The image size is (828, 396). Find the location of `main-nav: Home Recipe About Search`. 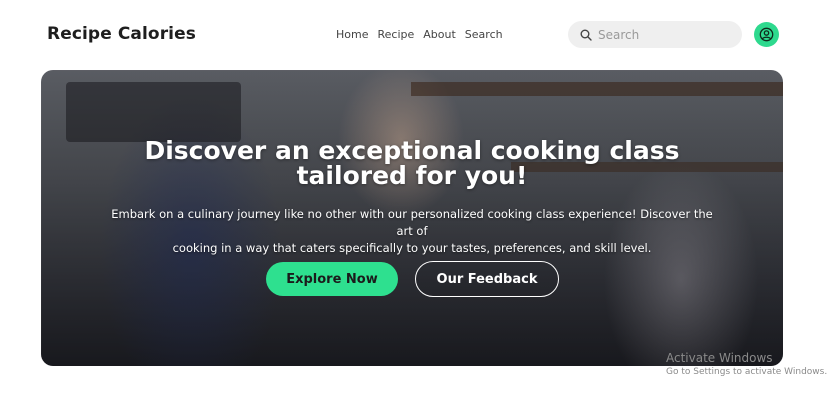

main-nav: Home Recipe About Search is located at coordinates (419, 34).